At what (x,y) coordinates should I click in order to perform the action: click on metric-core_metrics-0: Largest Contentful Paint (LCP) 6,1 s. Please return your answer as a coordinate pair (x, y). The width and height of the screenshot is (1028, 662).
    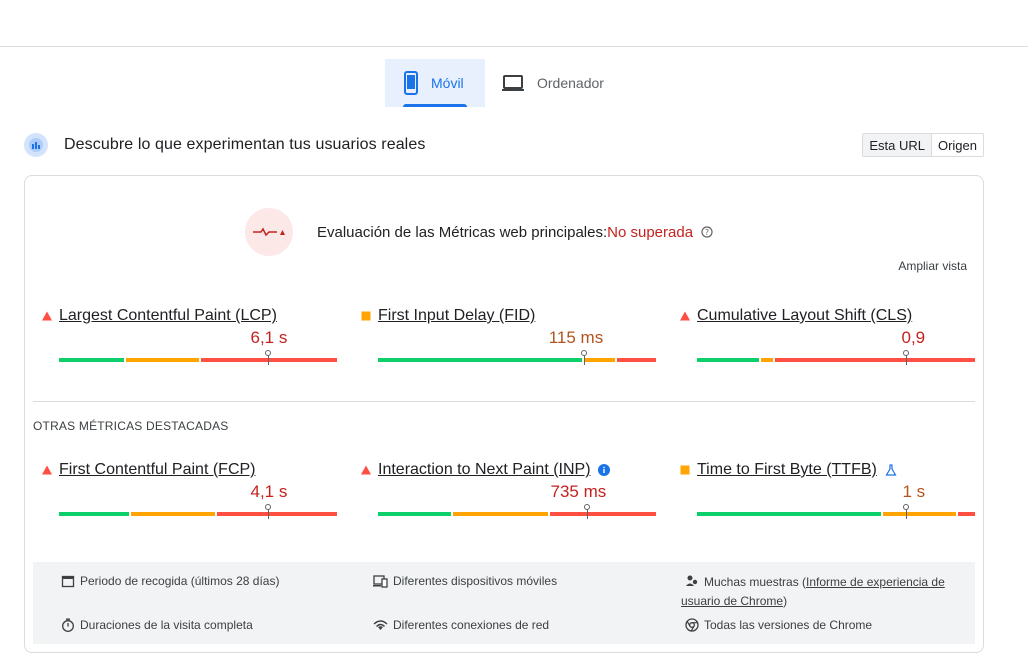
    Looking at the image, I should click on (189, 335).